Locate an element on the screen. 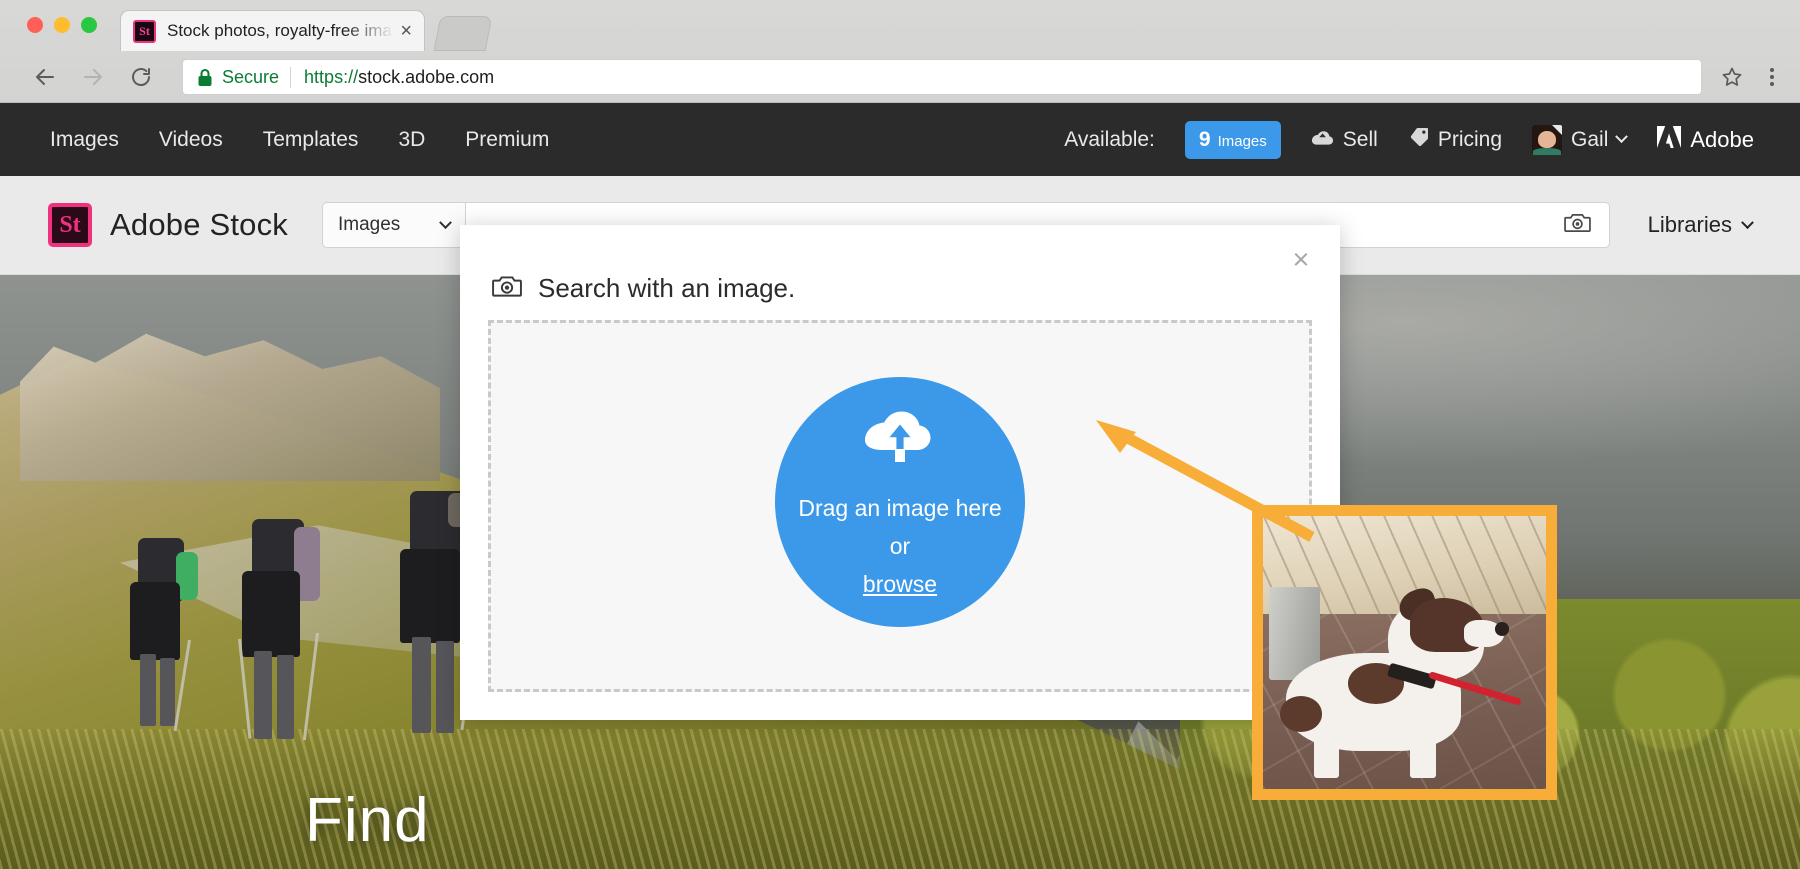  camera-icon is located at coordinates (507, 288).